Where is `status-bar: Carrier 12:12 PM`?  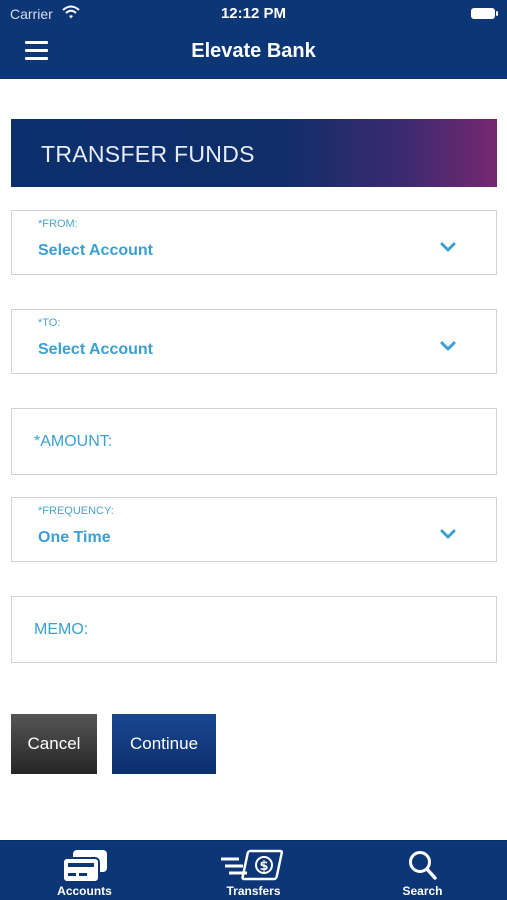
status-bar: Carrier 12:12 PM is located at coordinates (253, 14).